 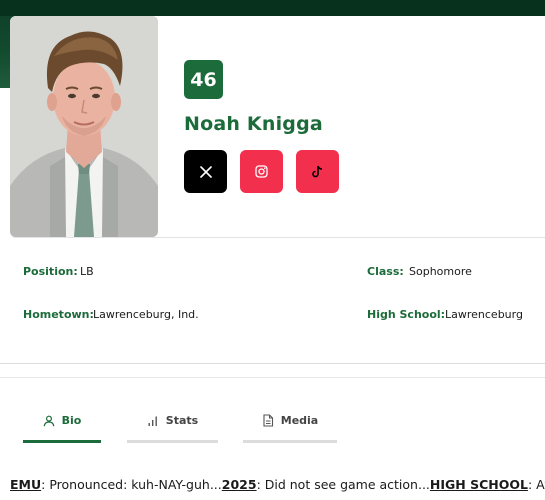 I want to click on bio-highschool-text: : Atter, so click(x=536, y=484).